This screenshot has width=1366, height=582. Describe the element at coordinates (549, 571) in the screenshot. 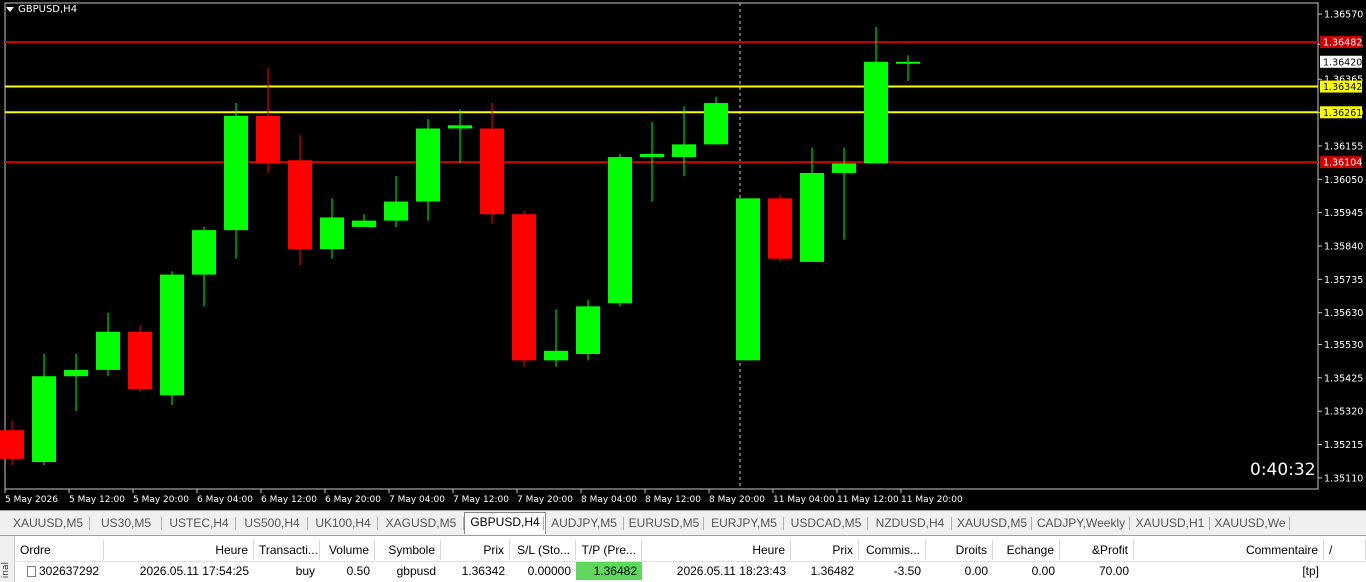

I see `table-cell: 0.00000` at that location.